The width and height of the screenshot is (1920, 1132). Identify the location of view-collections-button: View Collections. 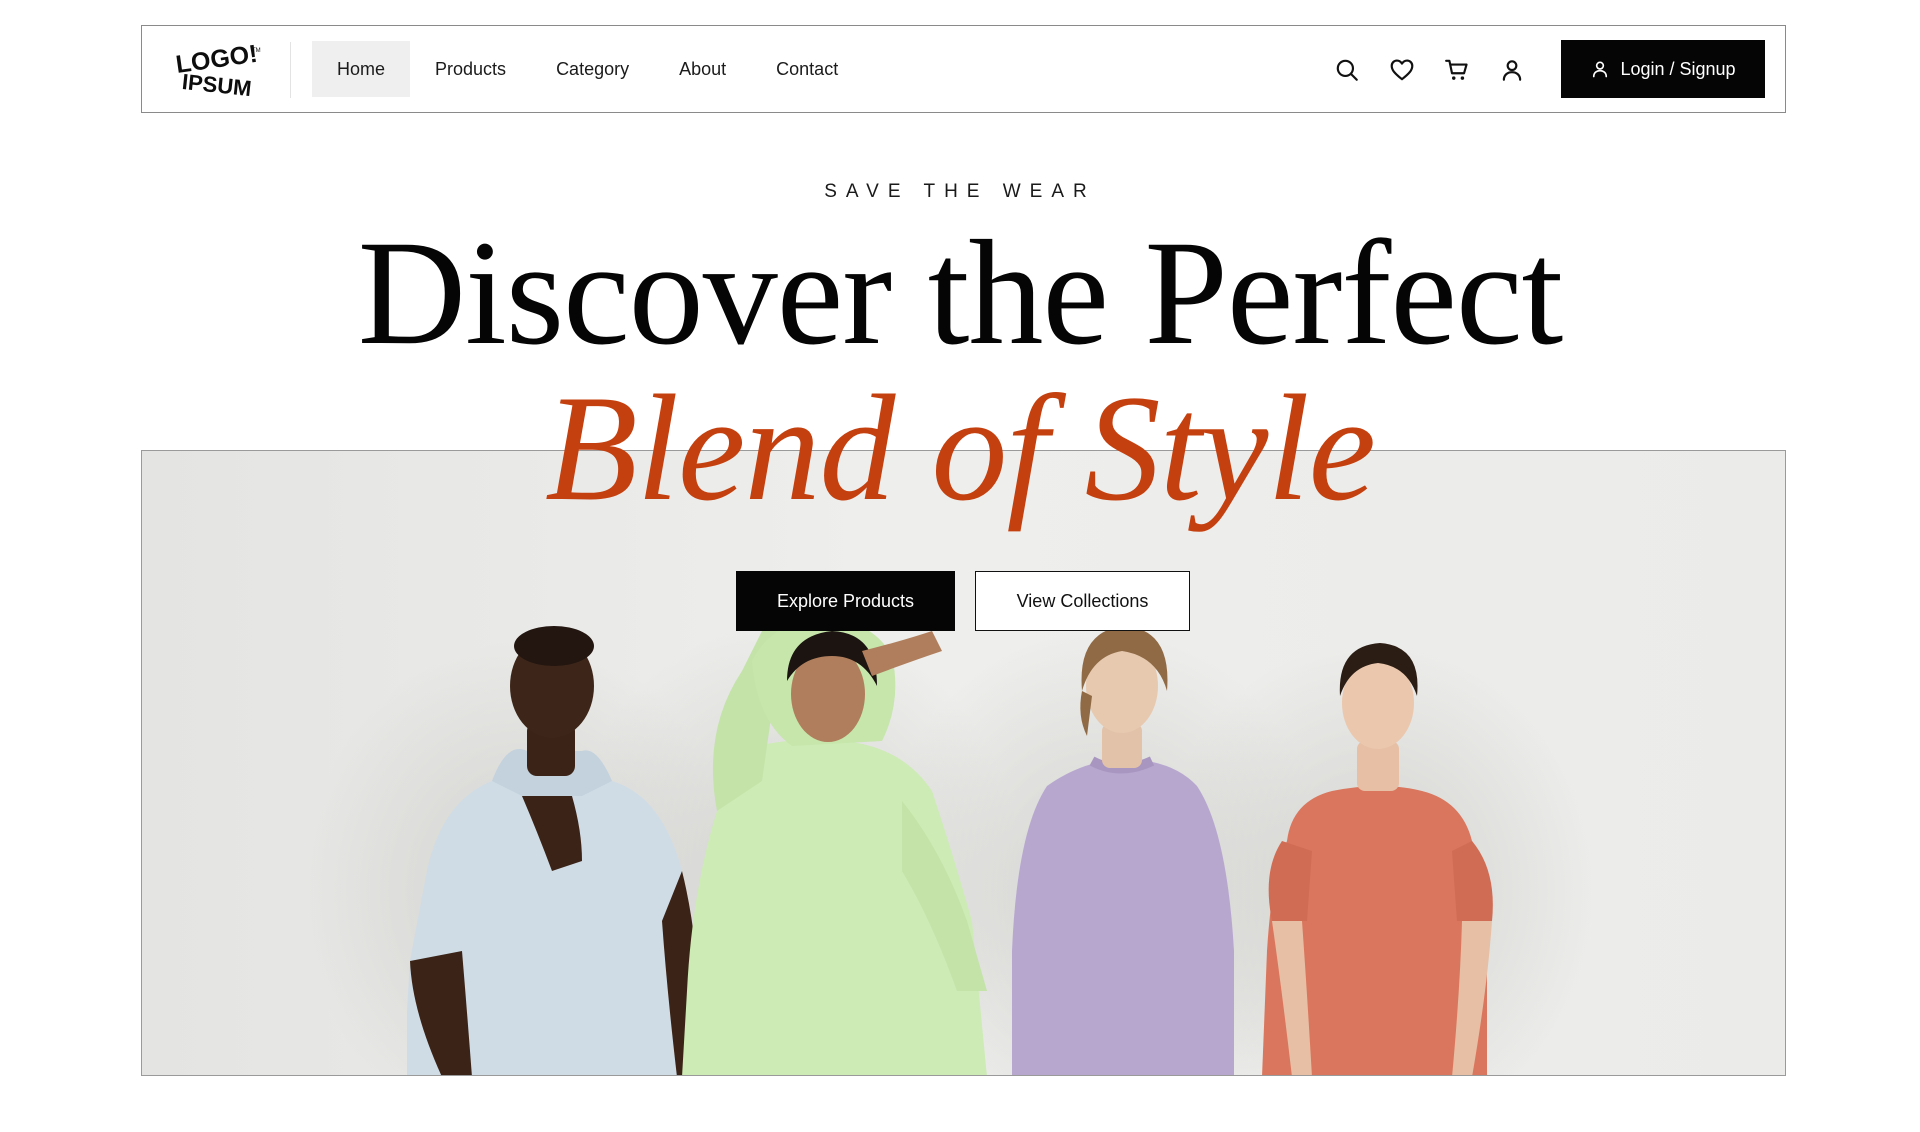
(1082, 601).